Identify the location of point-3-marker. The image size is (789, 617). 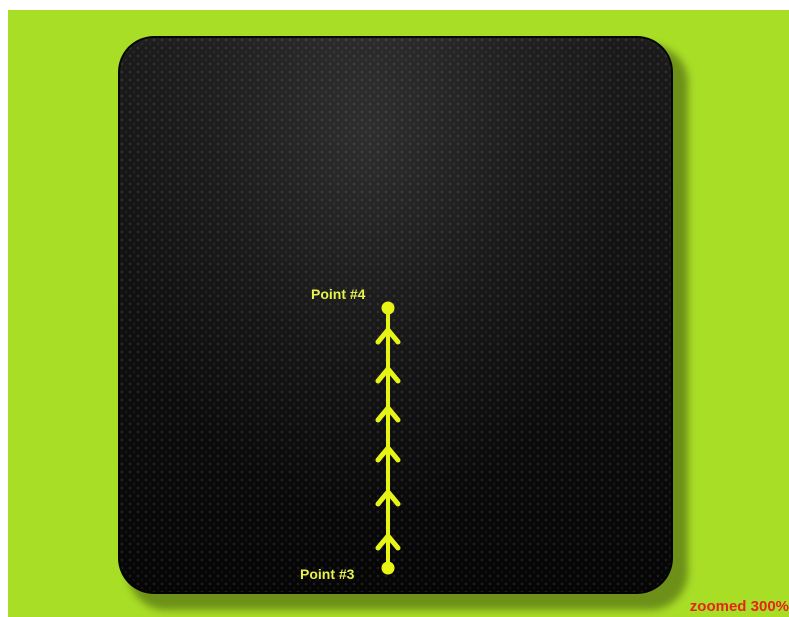
(388, 568).